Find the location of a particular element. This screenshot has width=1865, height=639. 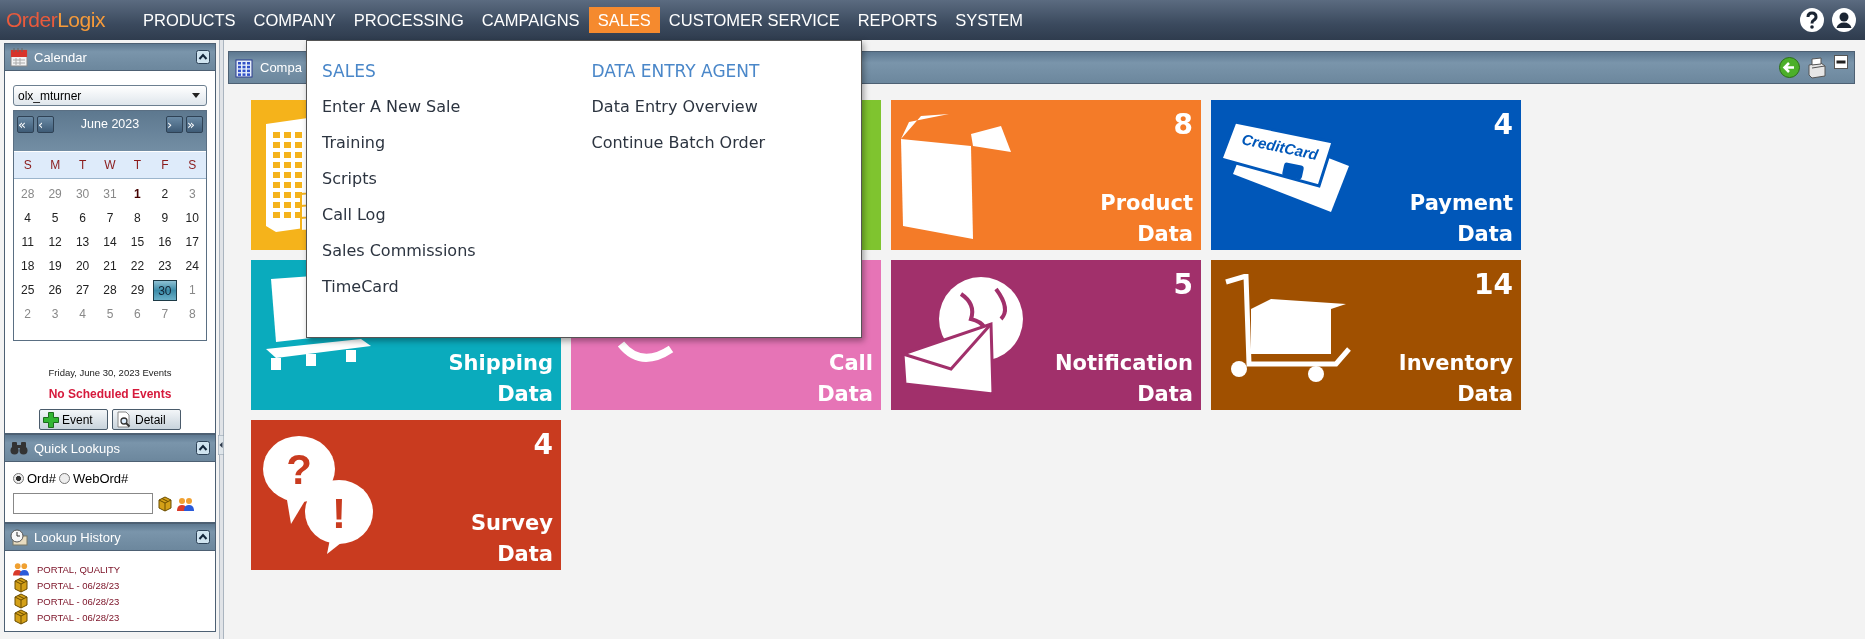

panel-title: Lookup History is located at coordinates (78, 537).